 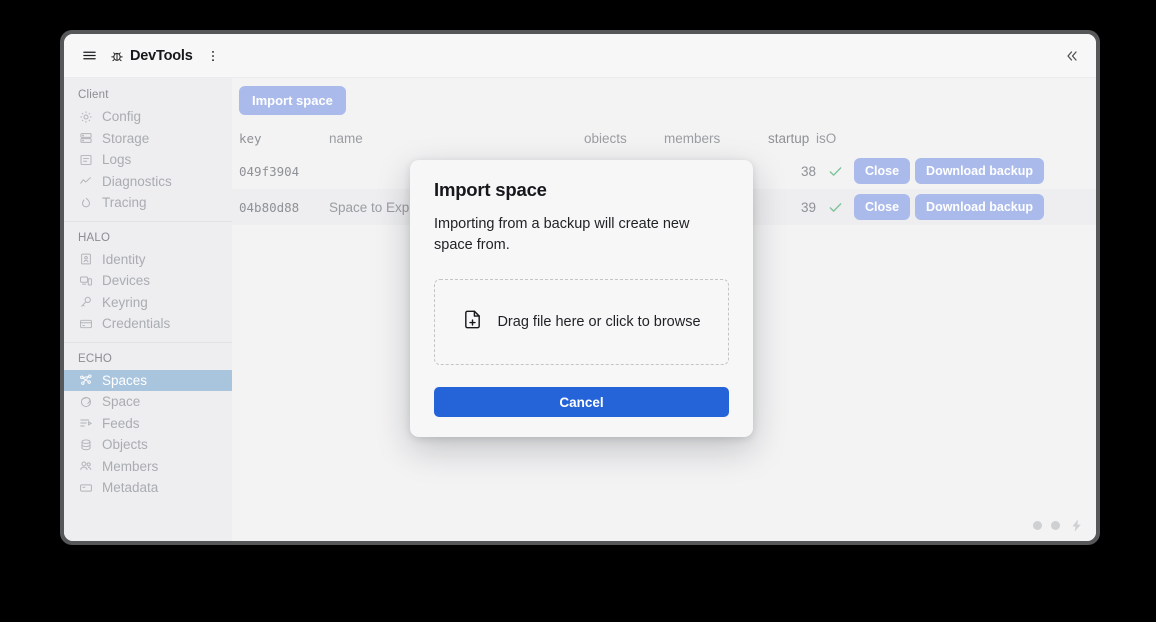 What do you see at coordinates (117, 160) in the screenshot?
I see `sidebar-item-label: Logs` at bounding box center [117, 160].